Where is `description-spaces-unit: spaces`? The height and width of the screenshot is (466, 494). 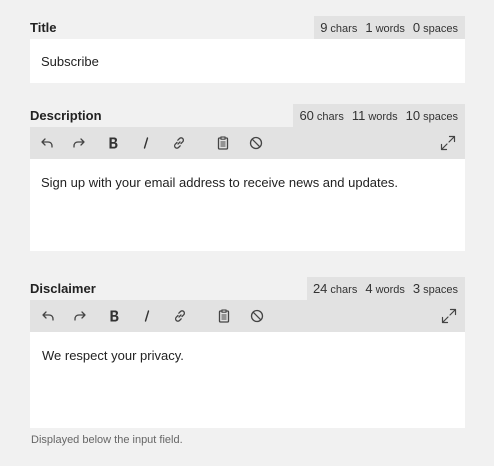 description-spaces-unit: spaces is located at coordinates (440, 117).